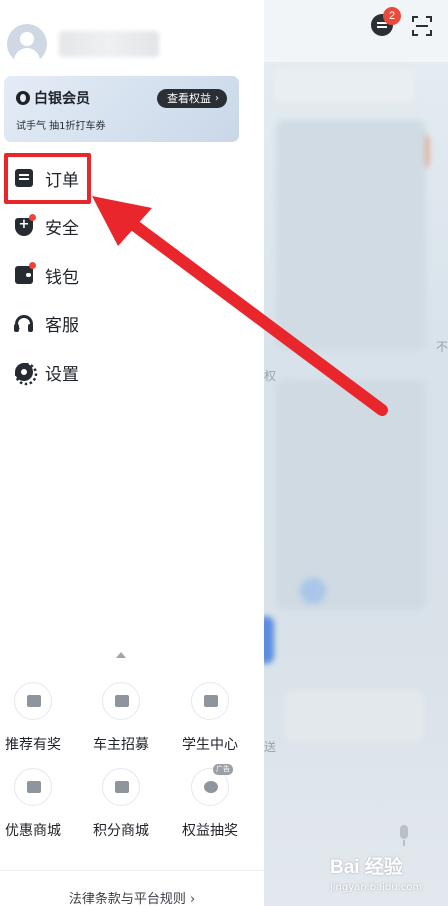 Image resolution: width=448 pixels, height=906 pixels. Describe the element at coordinates (62, 229) in the screenshot. I see `menu-item-label: 安全` at that location.